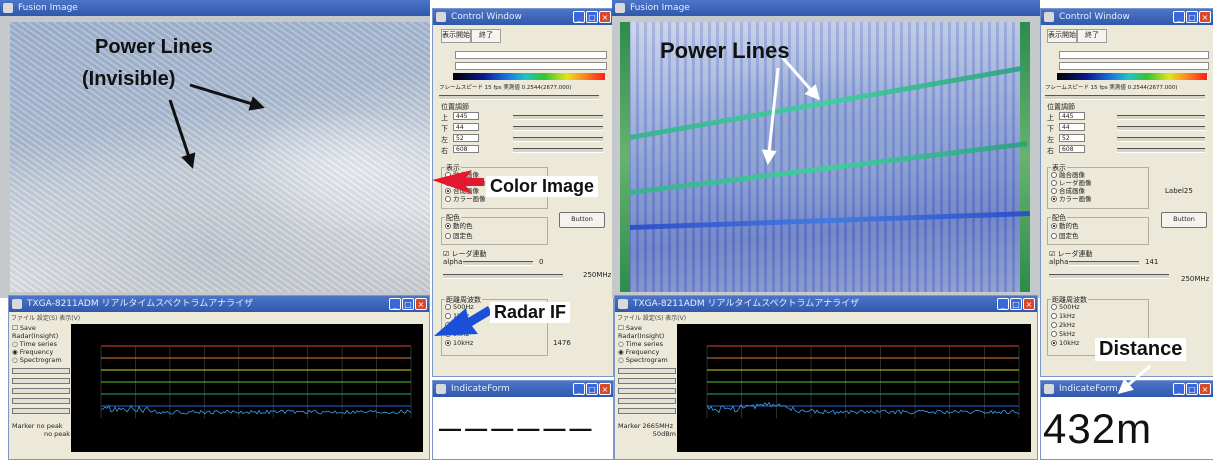 The width and height of the screenshot is (1213, 460). I want to click on indicate-form-titlebar-left: IndicateForm _ □ ×, so click(523, 389).